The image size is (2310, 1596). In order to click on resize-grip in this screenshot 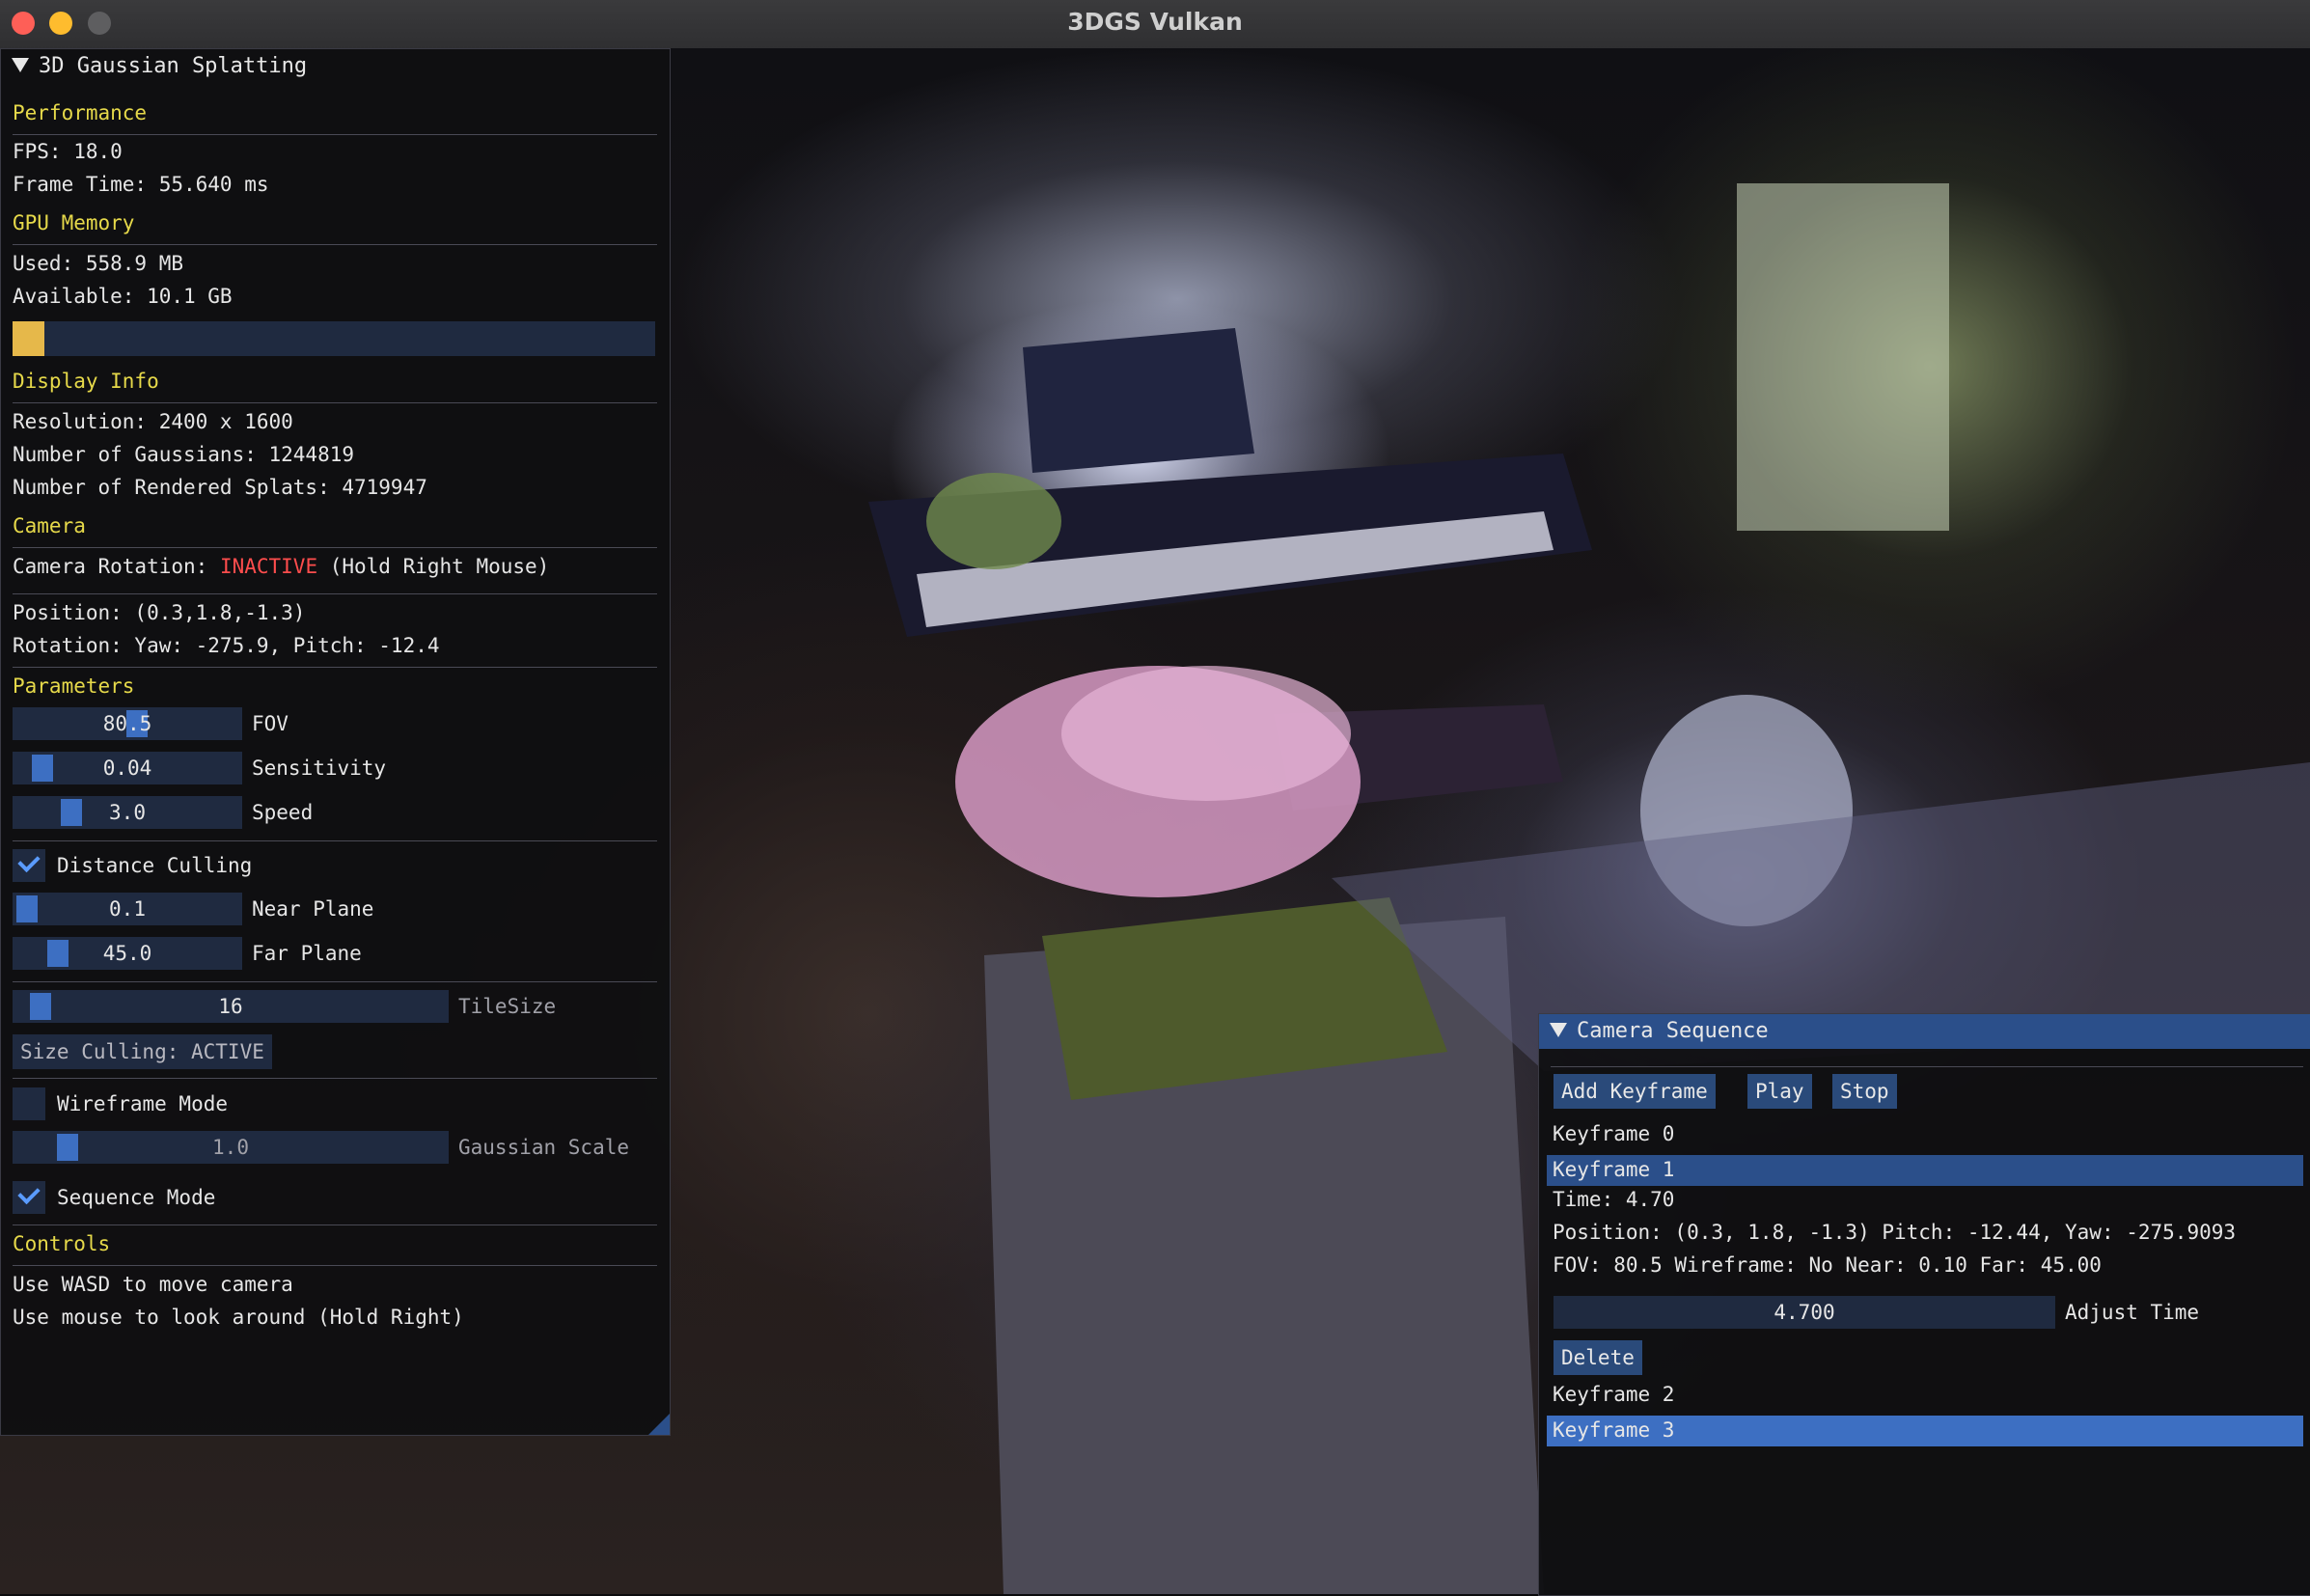, I will do `click(659, 1425)`.